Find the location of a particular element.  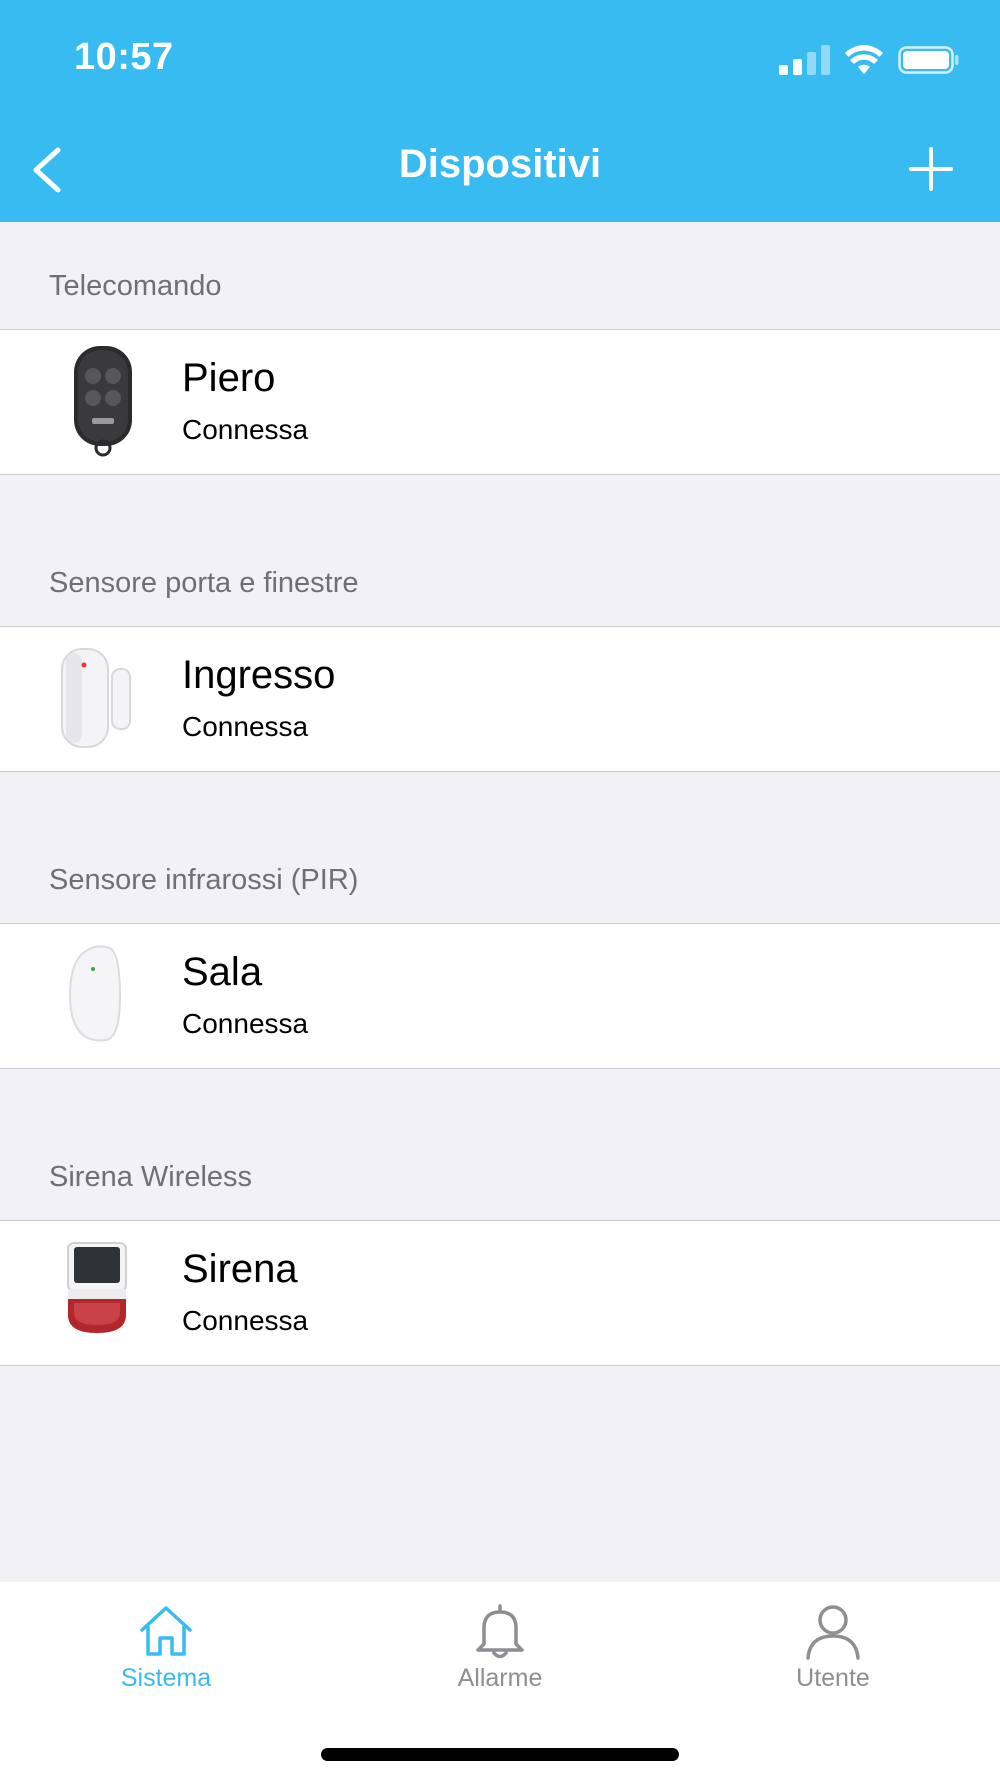

tab-utente: Utente is located at coordinates (833, 1655).